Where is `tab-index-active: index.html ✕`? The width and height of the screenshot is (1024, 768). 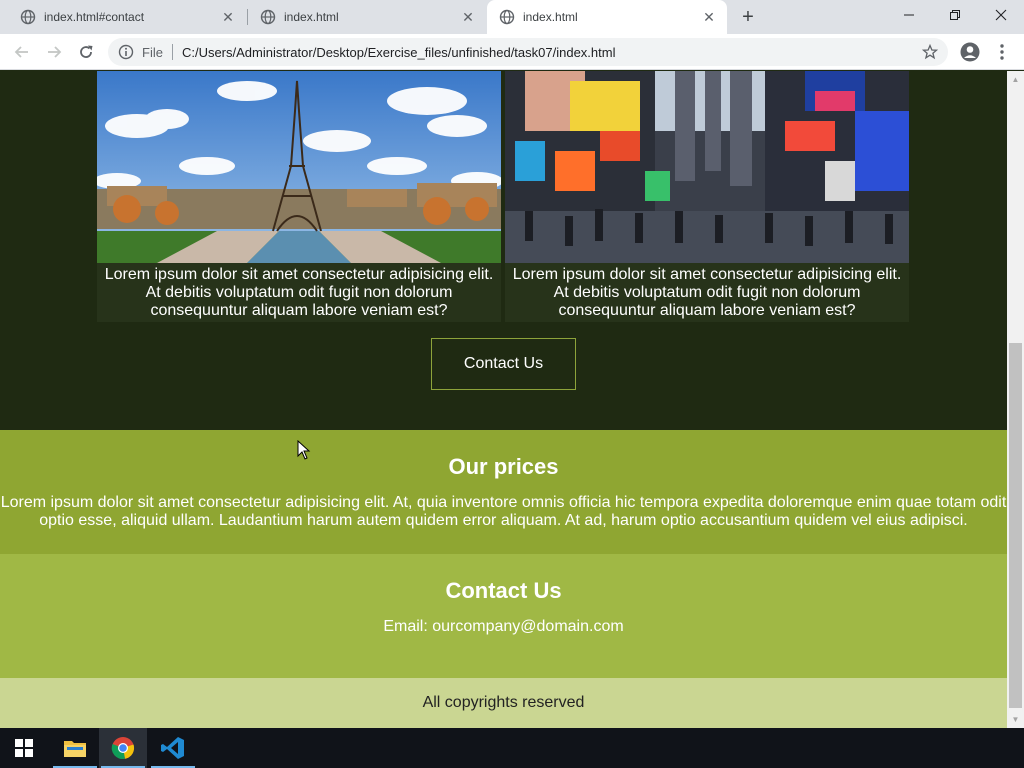
tab-index-active: index.html ✕ is located at coordinates (607, 17).